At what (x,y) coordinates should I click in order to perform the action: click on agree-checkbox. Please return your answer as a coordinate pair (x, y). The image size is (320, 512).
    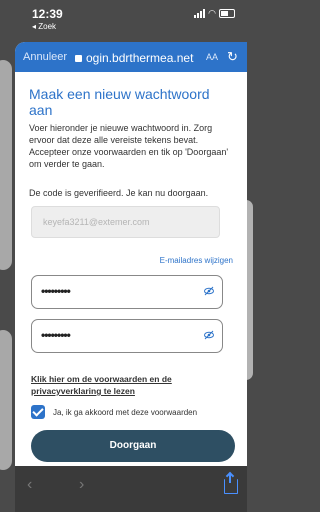
    Looking at the image, I should click on (38, 412).